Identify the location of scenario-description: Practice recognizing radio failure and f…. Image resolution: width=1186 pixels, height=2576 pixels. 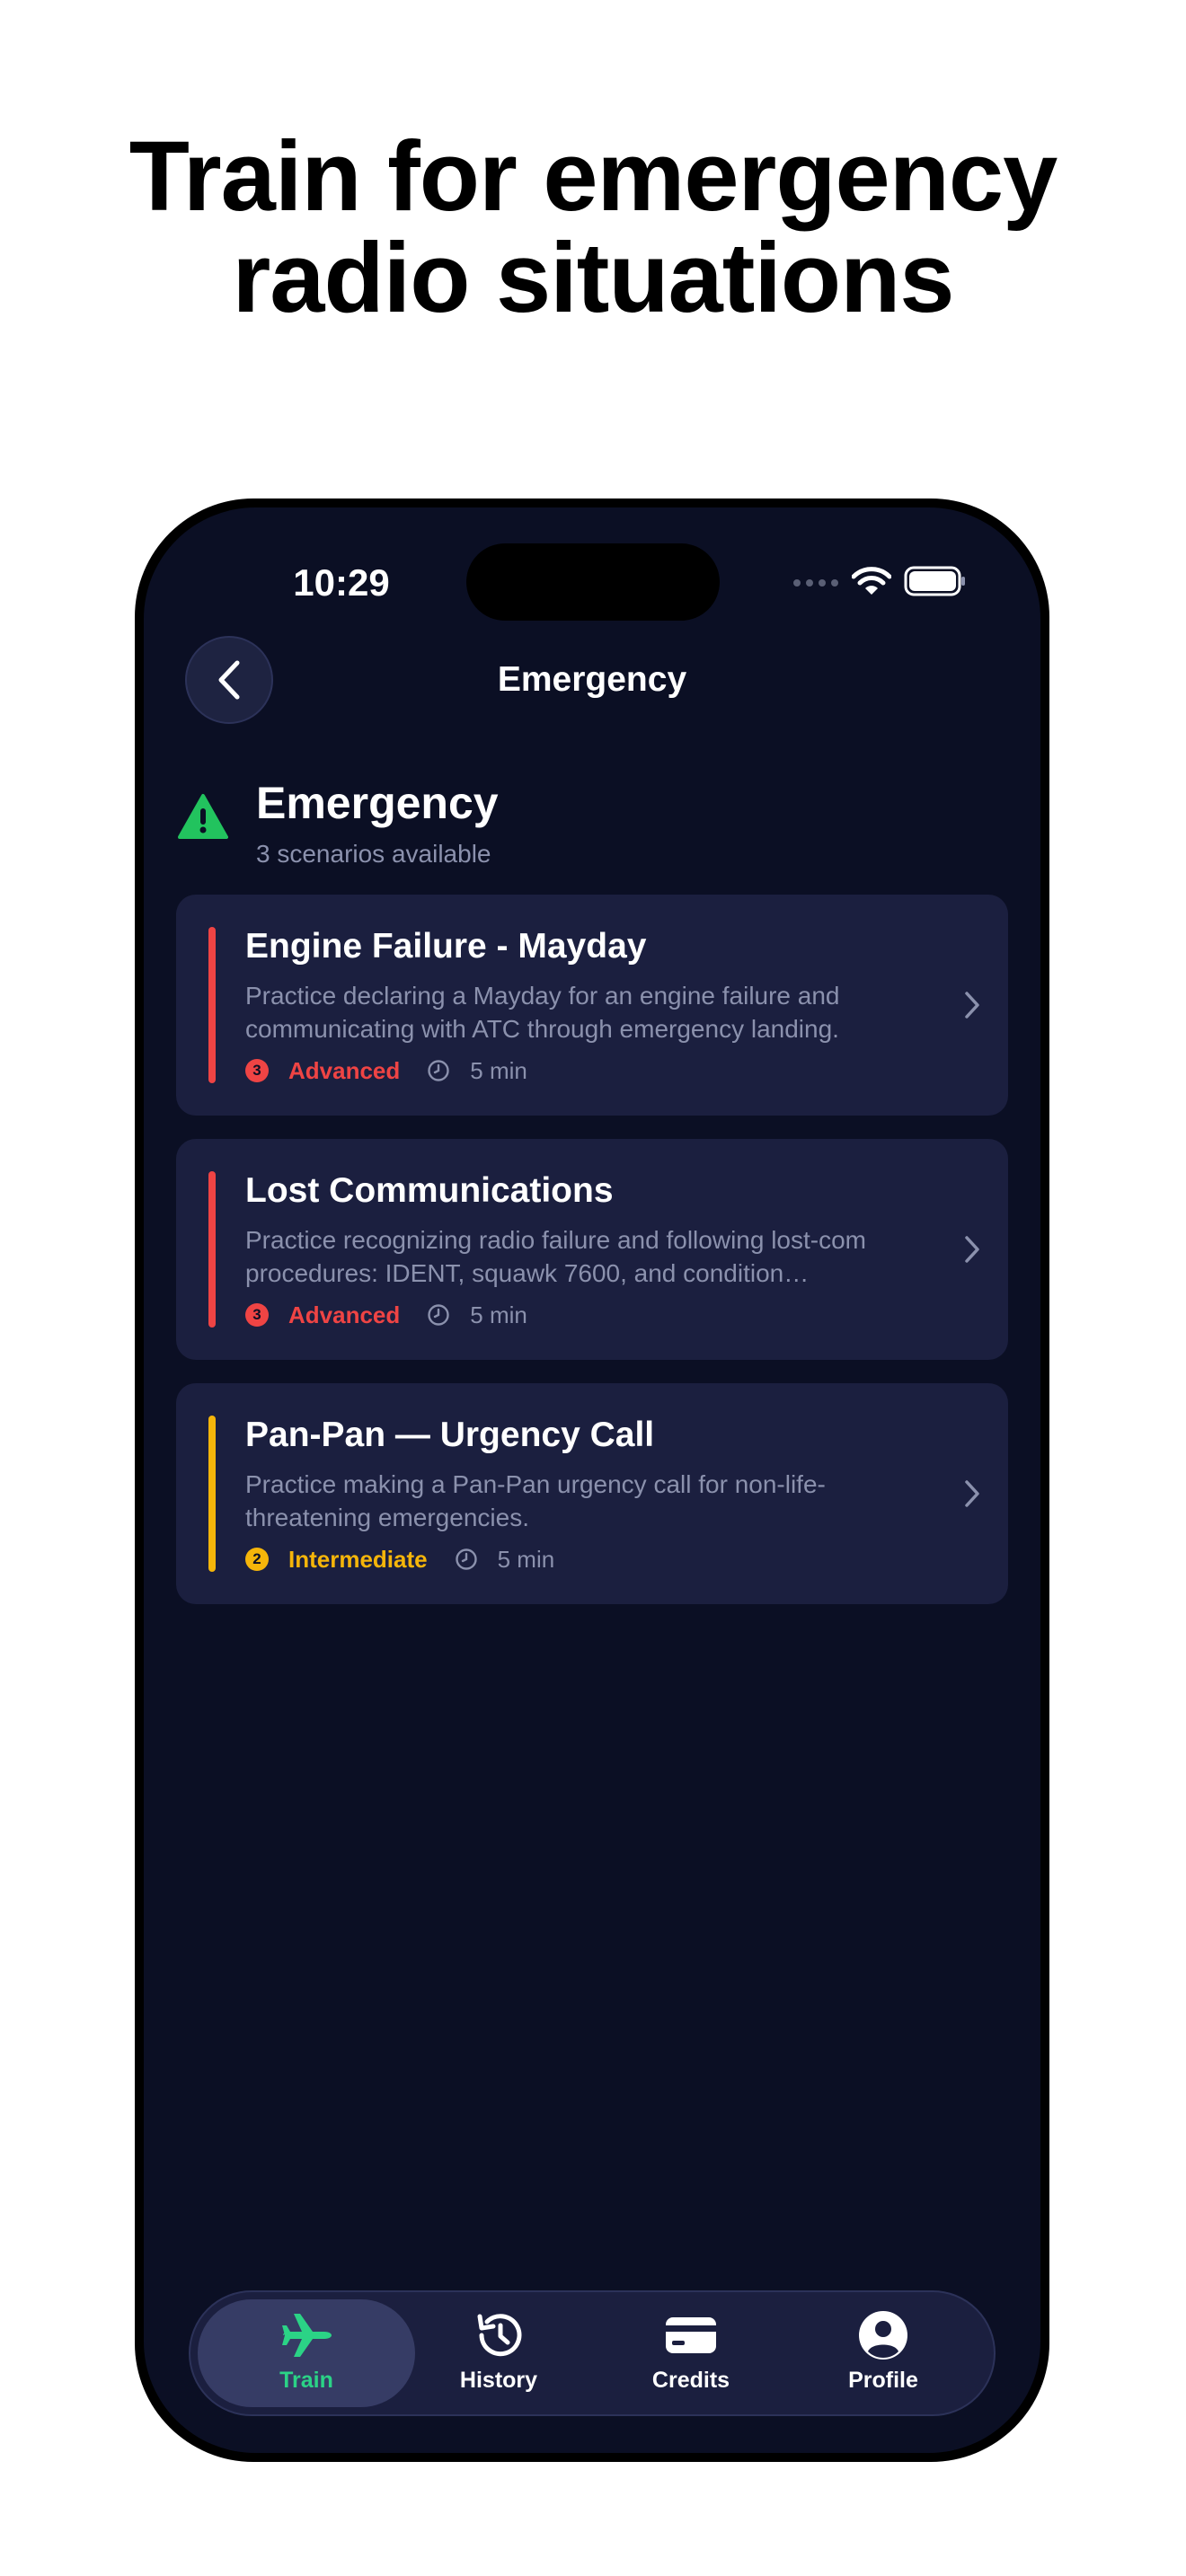
(556, 1256).